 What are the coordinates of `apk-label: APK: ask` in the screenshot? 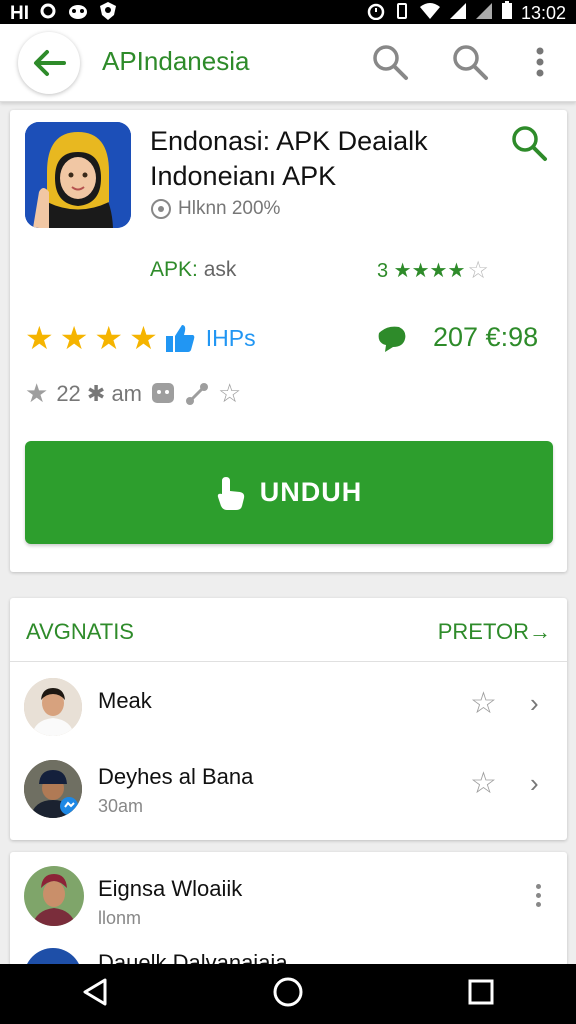 It's located at (193, 270).